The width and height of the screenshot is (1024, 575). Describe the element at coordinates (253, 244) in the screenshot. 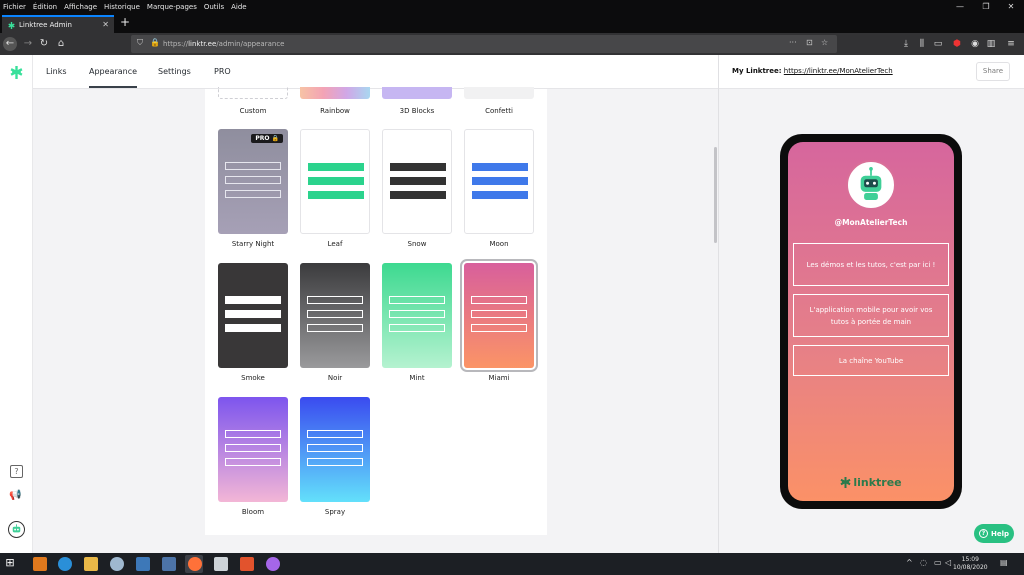

I see `theme-label-starry-night: Starry Night` at that location.